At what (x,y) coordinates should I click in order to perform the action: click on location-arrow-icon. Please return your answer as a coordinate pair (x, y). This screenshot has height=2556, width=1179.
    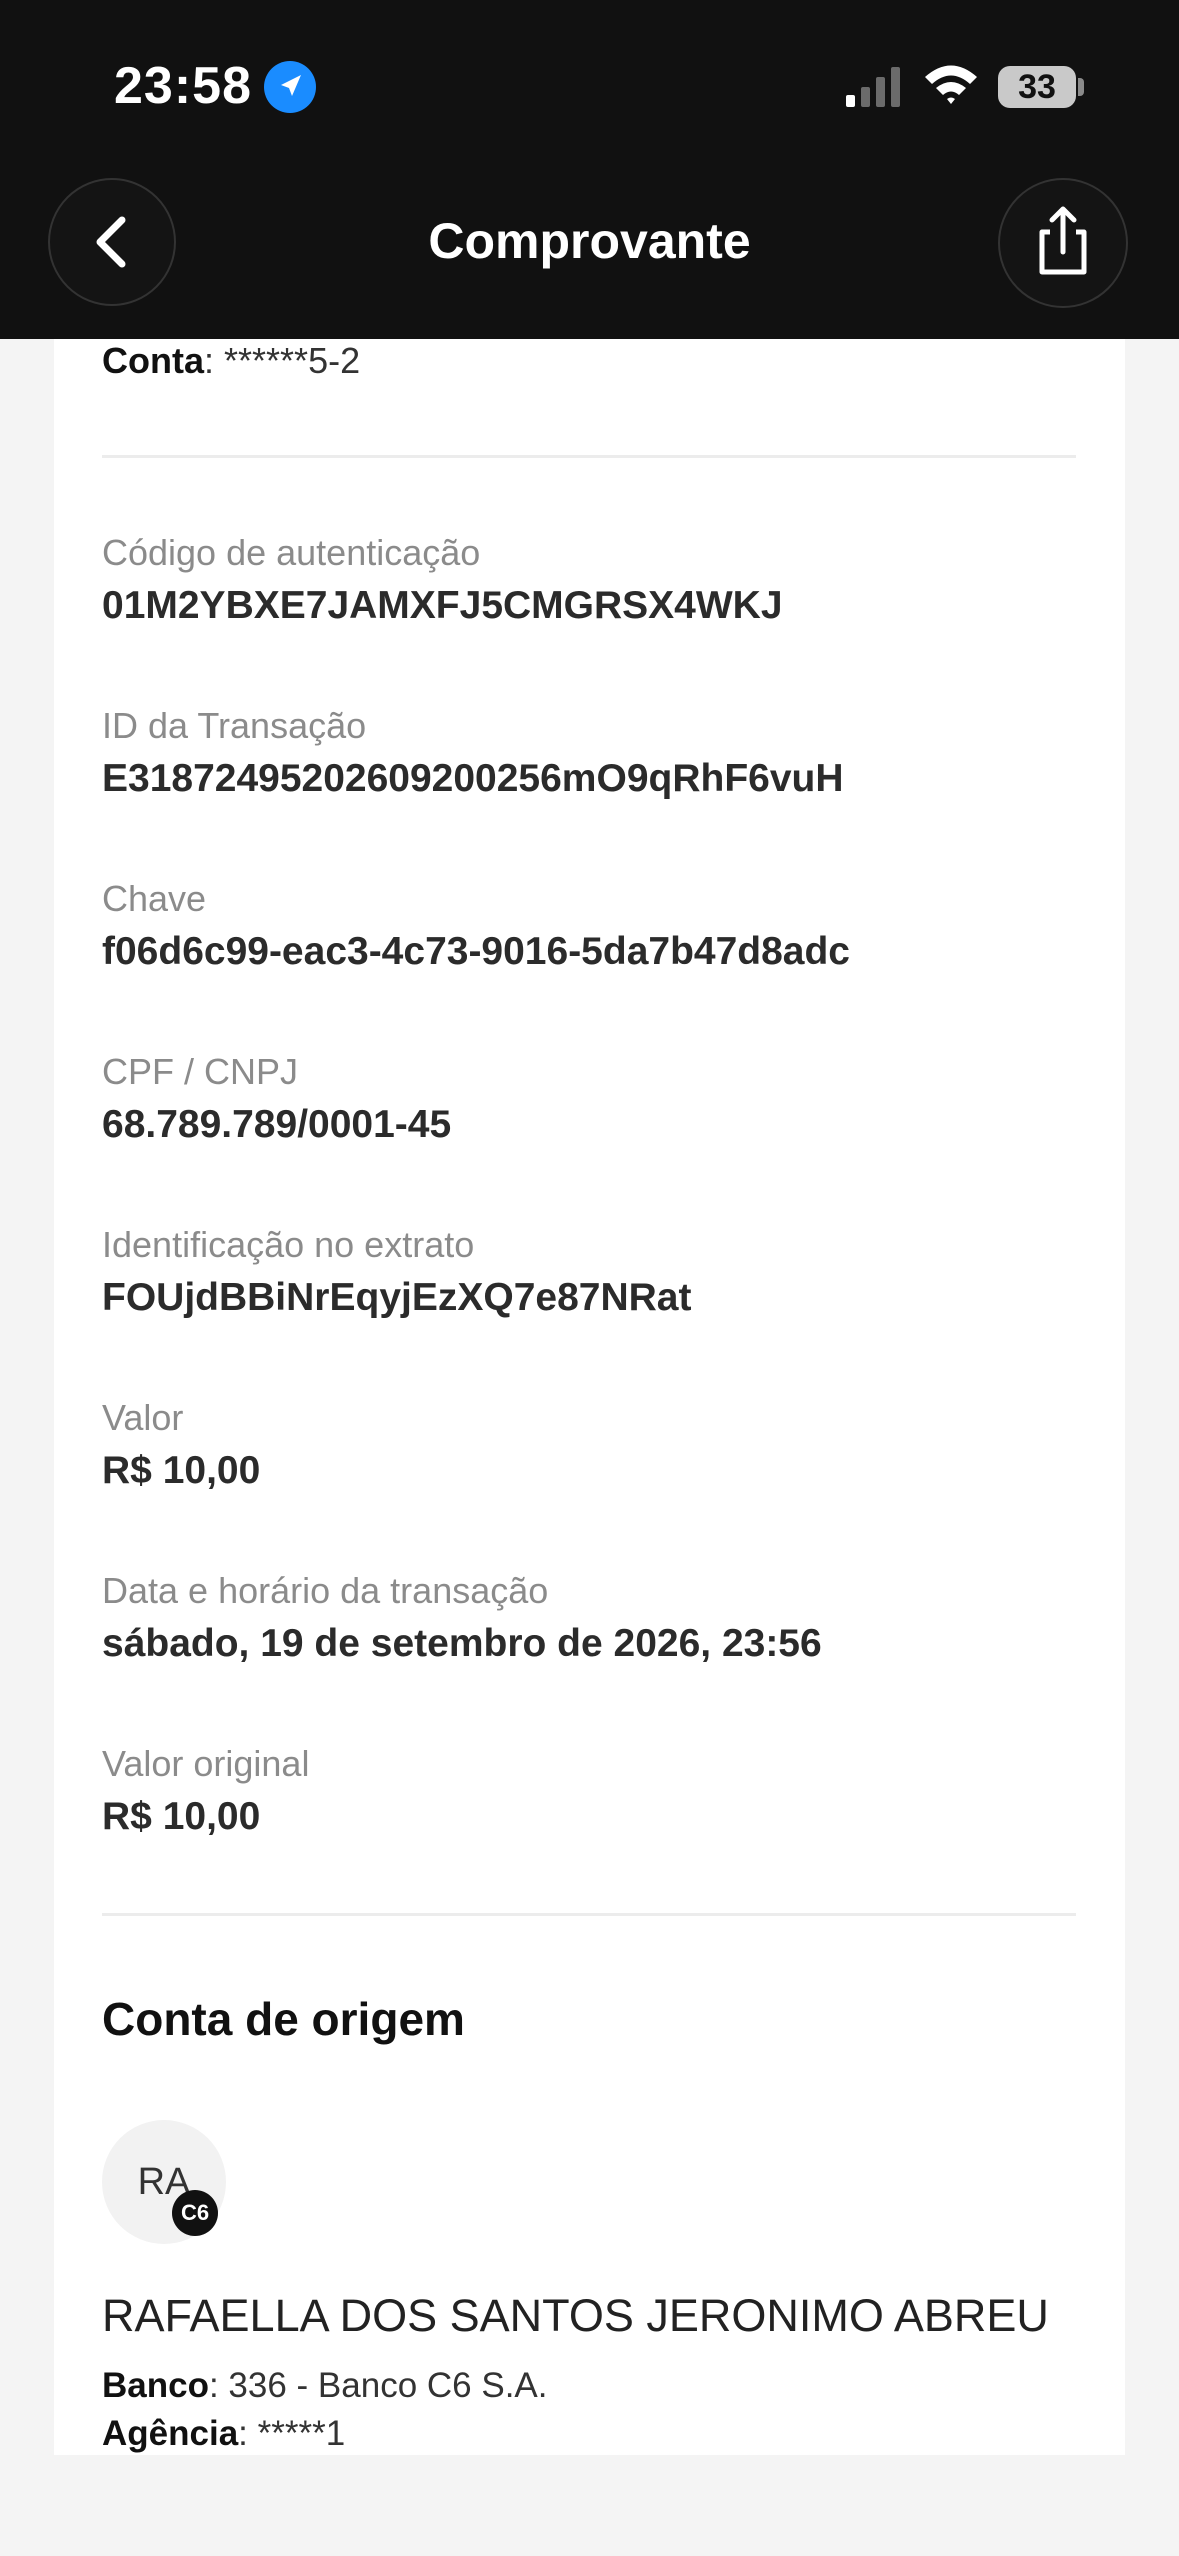
    Looking at the image, I should click on (290, 87).